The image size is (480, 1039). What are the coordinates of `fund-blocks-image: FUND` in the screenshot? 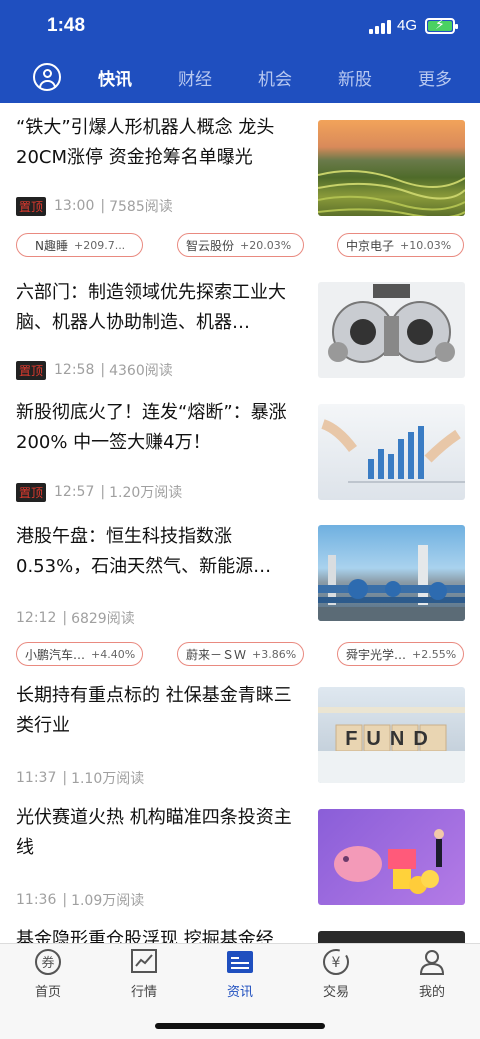 It's located at (391, 745).